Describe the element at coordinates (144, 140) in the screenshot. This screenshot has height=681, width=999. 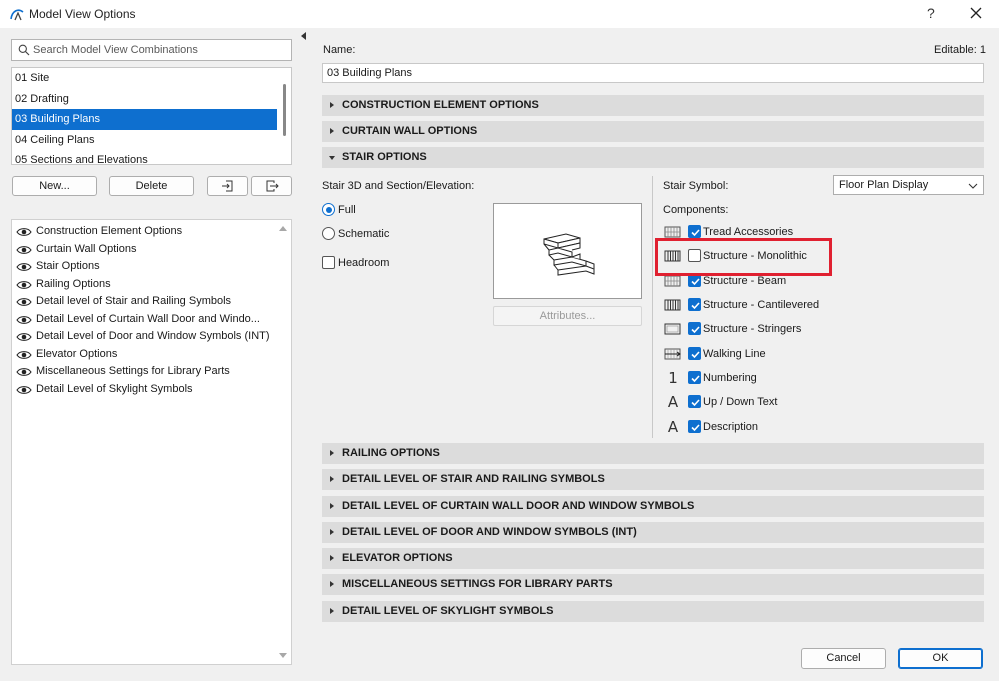
I see `list-item: 04 Ceiling Plans` at that location.